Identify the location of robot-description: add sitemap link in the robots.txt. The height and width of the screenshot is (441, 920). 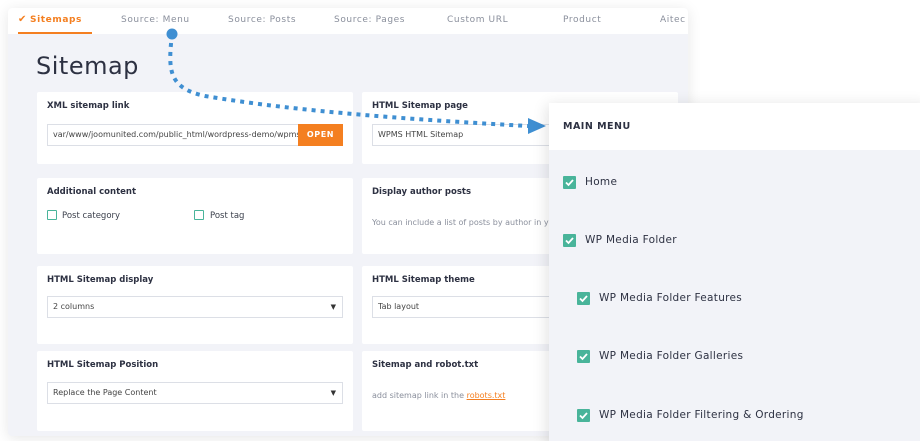
(439, 395).